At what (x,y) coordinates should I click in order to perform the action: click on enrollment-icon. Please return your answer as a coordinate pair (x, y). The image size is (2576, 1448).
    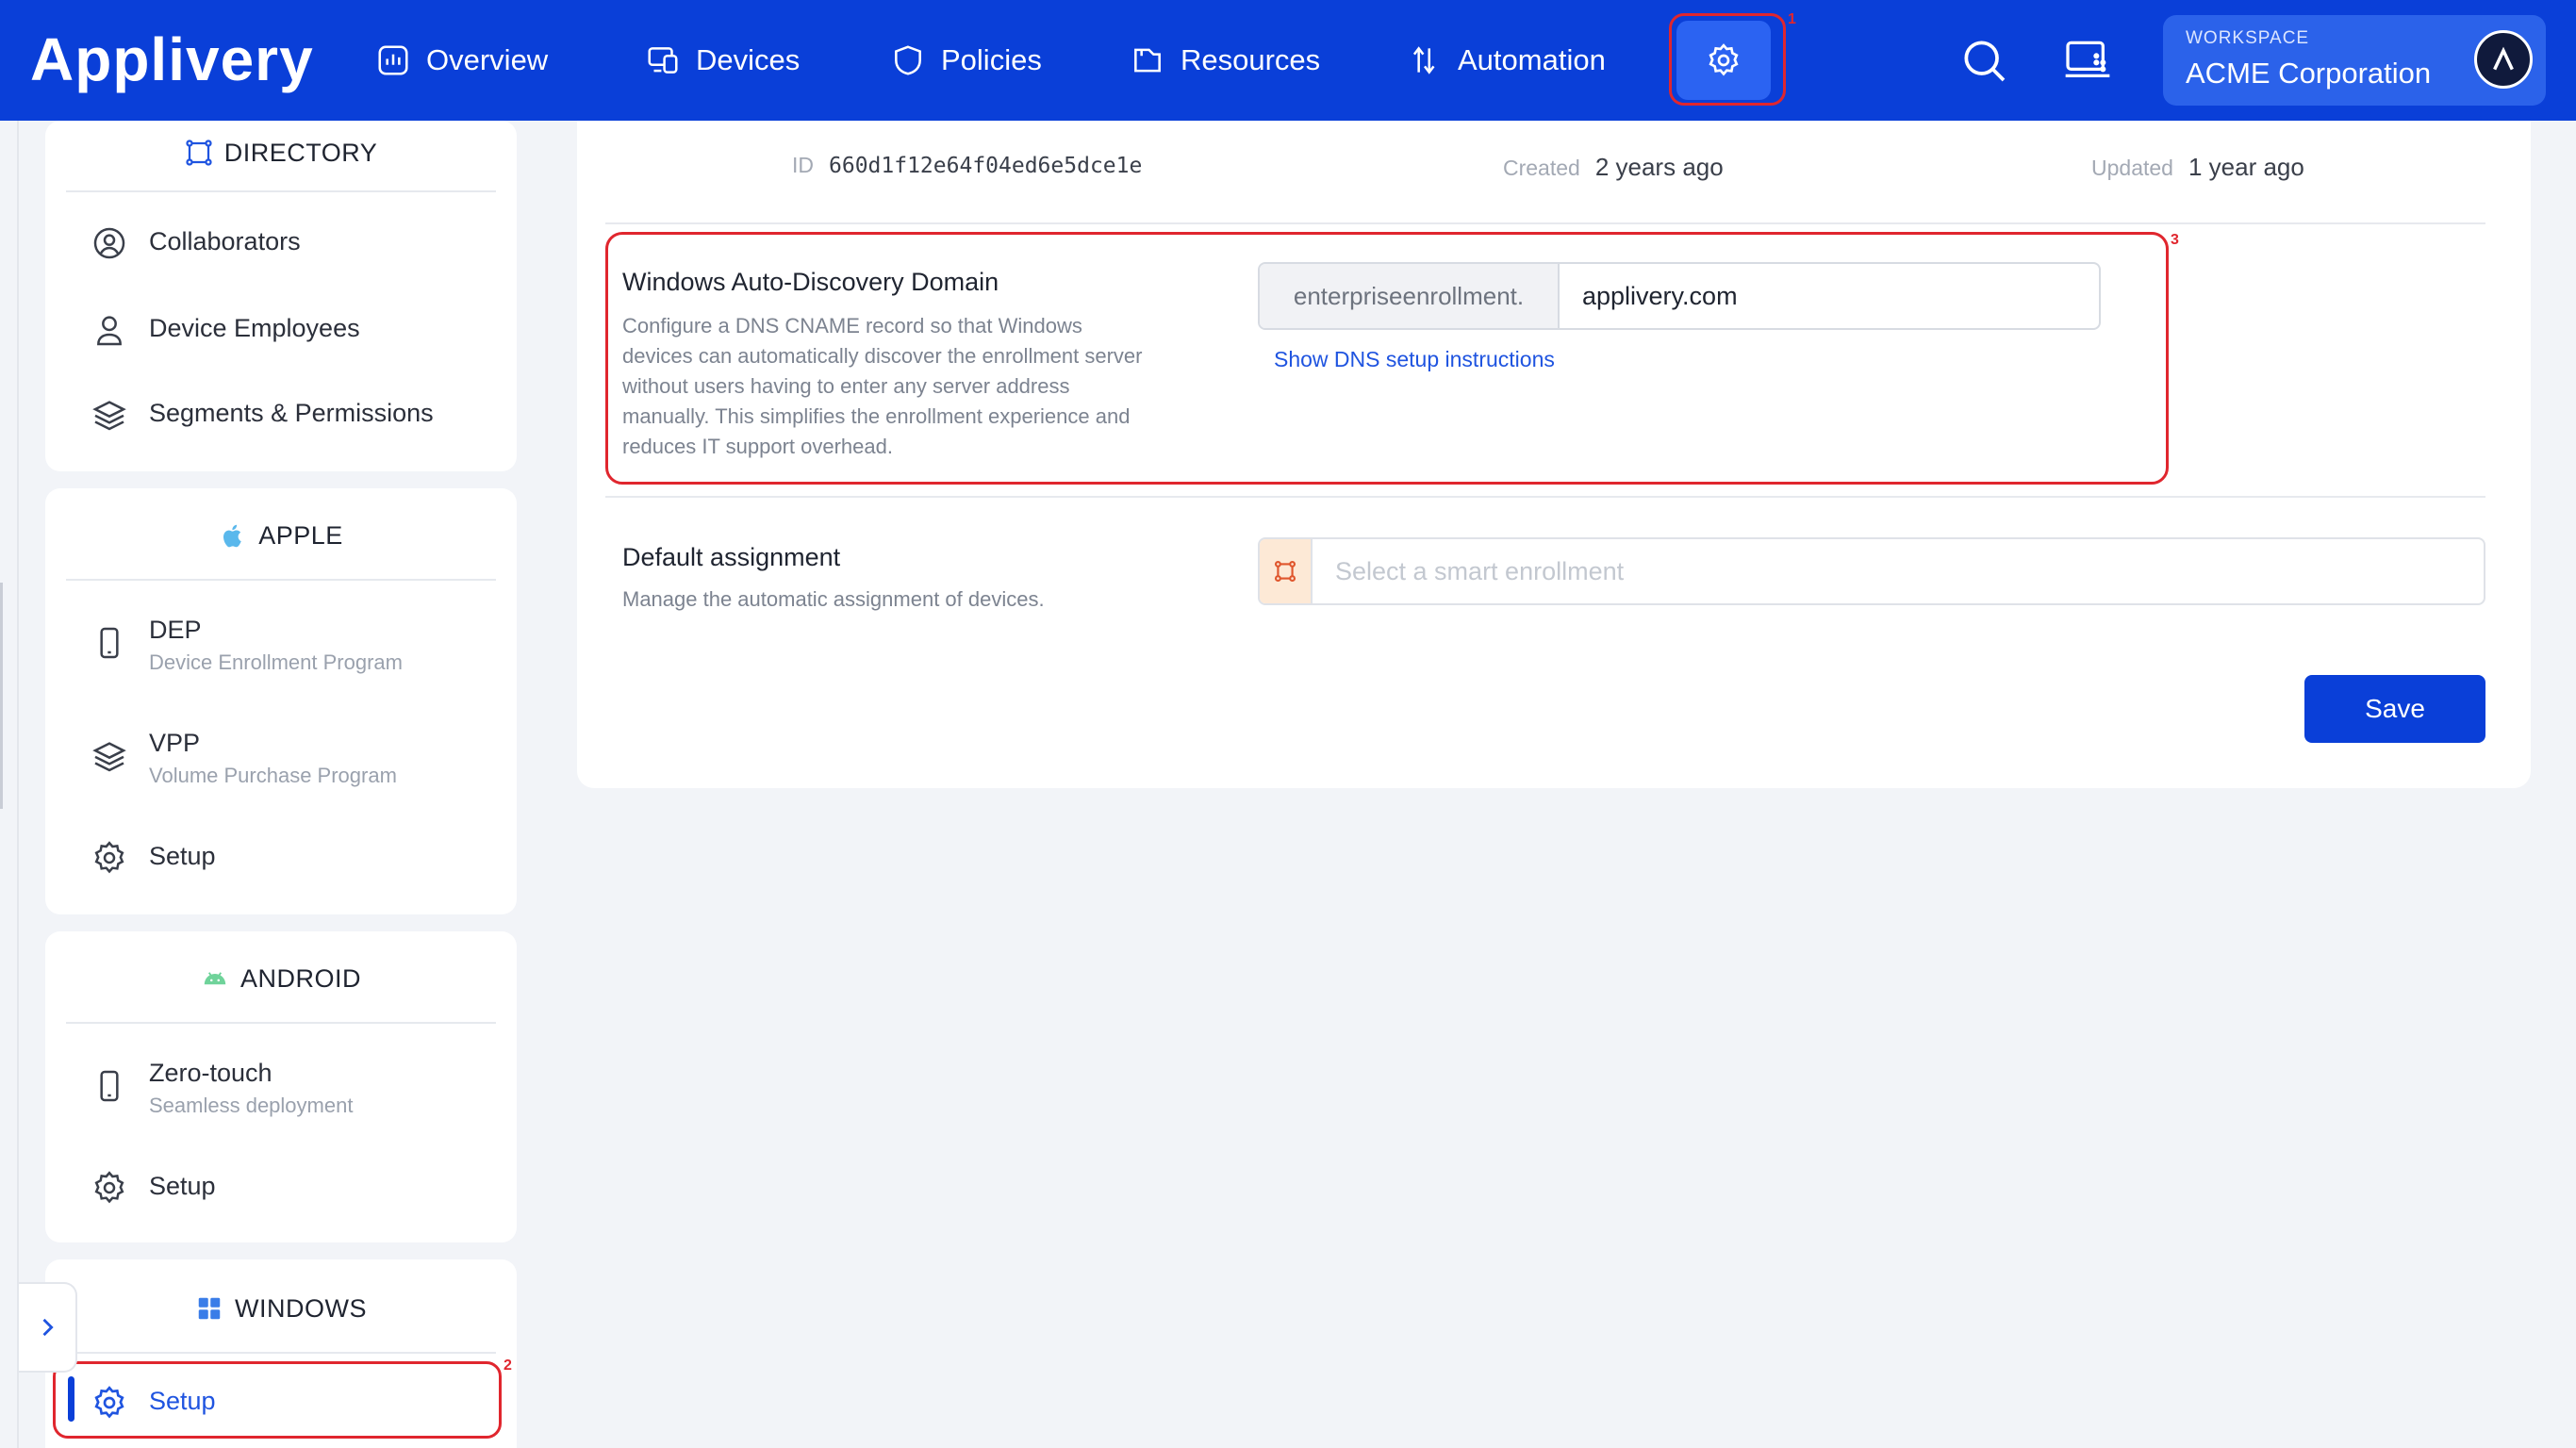
    Looking at the image, I should click on (1285, 571).